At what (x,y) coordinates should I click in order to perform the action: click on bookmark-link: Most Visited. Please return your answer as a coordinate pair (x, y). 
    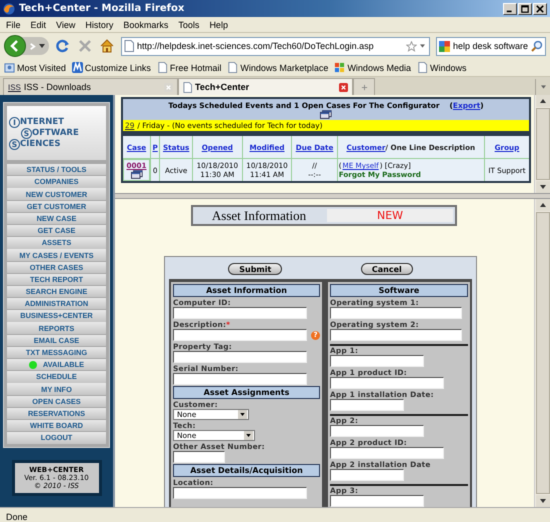
    Looking at the image, I should click on (35, 67).